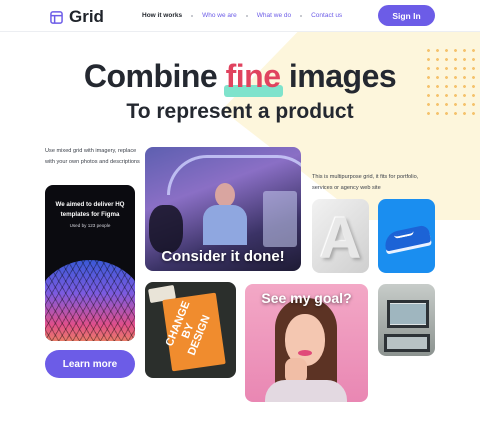  I want to click on book-image: CHANGE BY DESIGN, so click(194, 332).